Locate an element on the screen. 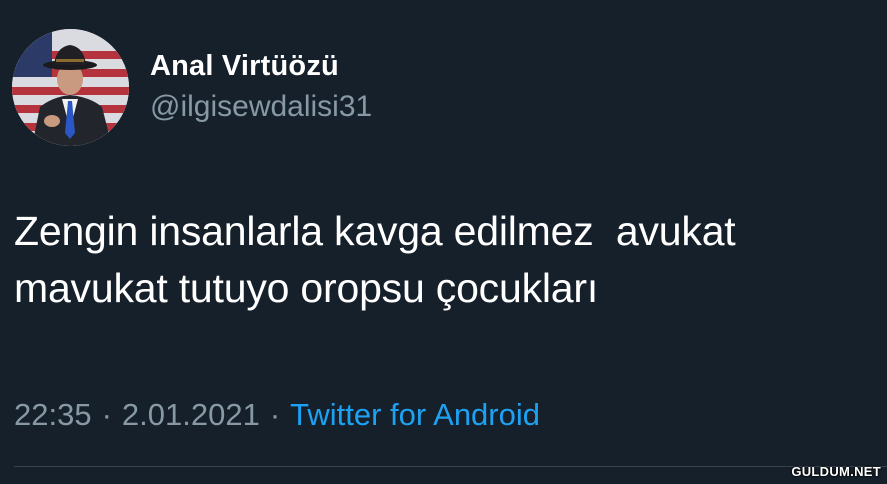  tweet-source-link: Twitter for Android is located at coordinates (415, 414).